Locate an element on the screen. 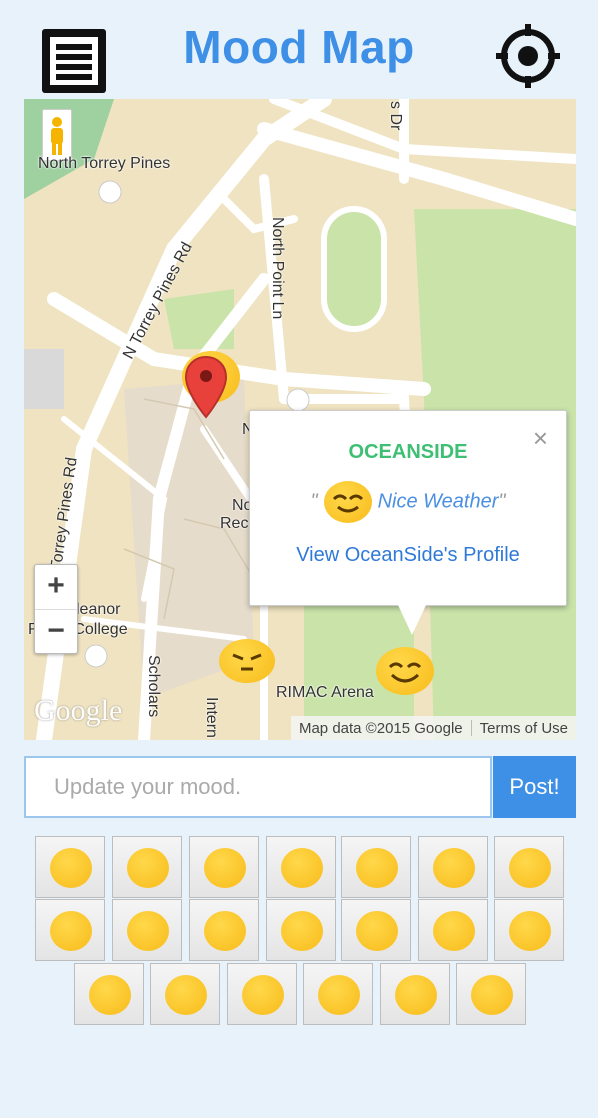  view-profile-link: View OceanSide's Profile is located at coordinates (408, 555).